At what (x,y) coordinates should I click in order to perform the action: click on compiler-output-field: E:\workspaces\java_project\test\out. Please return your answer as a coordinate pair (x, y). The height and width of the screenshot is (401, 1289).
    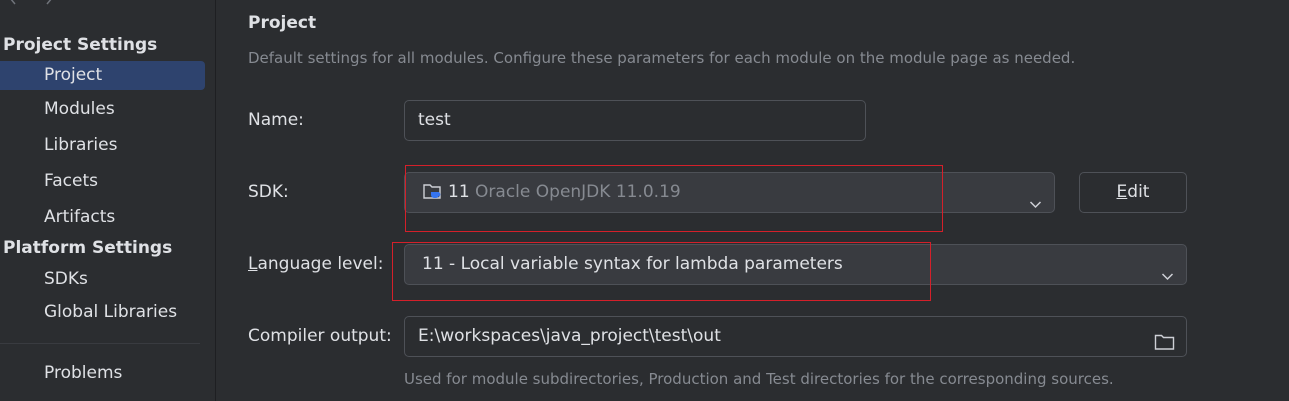
    Looking at the image, I should click on (795, 336).